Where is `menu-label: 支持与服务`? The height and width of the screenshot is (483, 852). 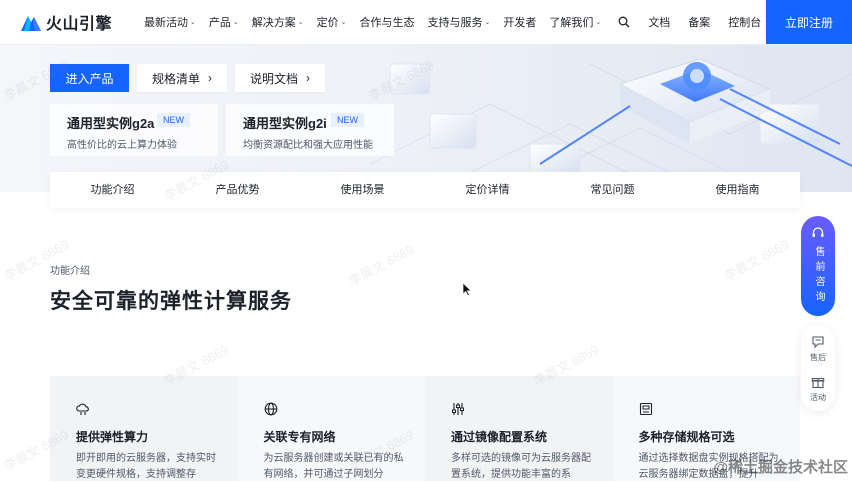
menu-label: 支持与服务 is located at coordinates (455, 23).